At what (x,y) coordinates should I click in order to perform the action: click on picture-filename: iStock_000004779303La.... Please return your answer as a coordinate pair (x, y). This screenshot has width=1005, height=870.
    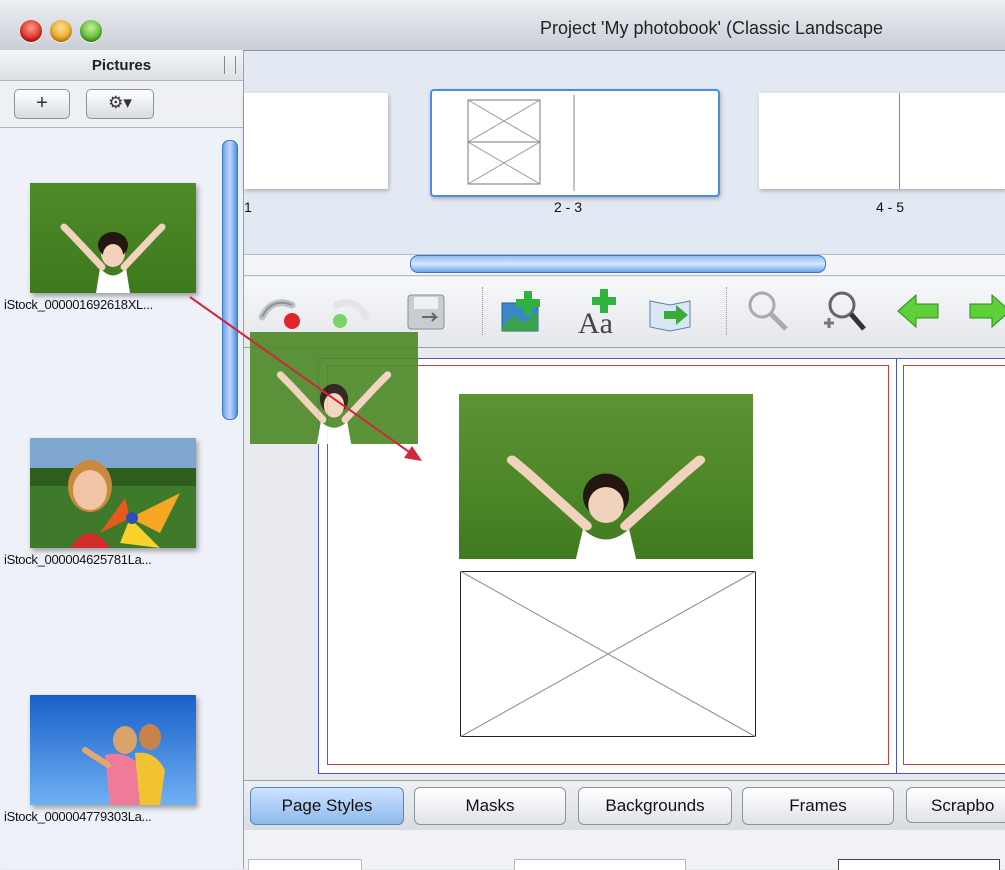
    Looking at the image, I should click on (78, 816).